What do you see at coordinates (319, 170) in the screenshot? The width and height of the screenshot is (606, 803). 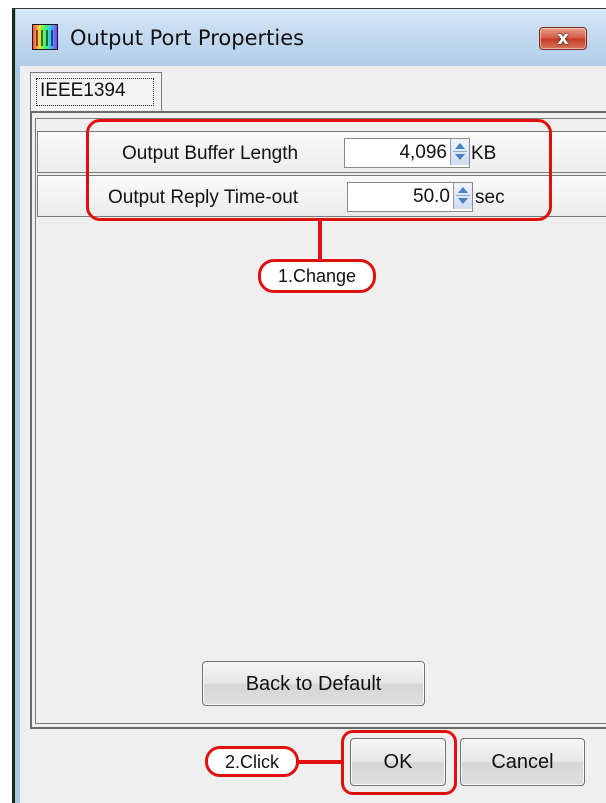 I see `annotation-highlight-settings` at bounding box center [319, 170].